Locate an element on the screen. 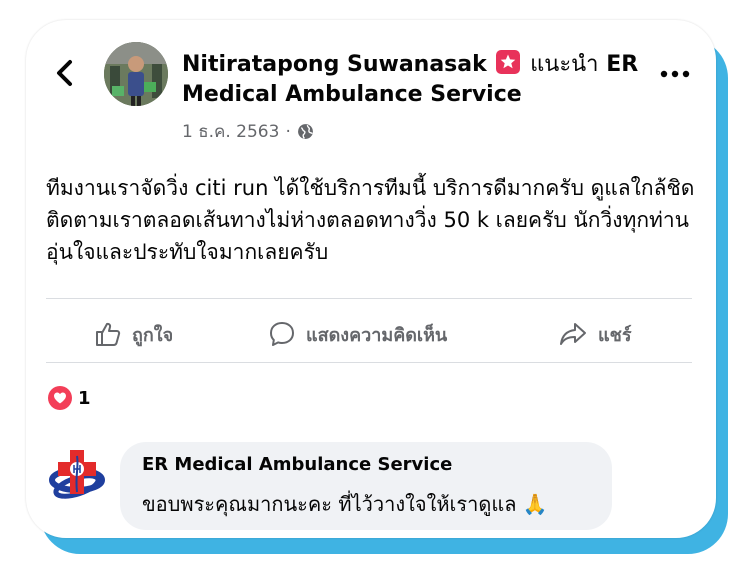 The height and width of the screenshot is (566, 750). comment-body: ขอบพระคุณมากนะคะ ที่ไว้วางใจให้เราดูแล is located at coordinates (329, 504).